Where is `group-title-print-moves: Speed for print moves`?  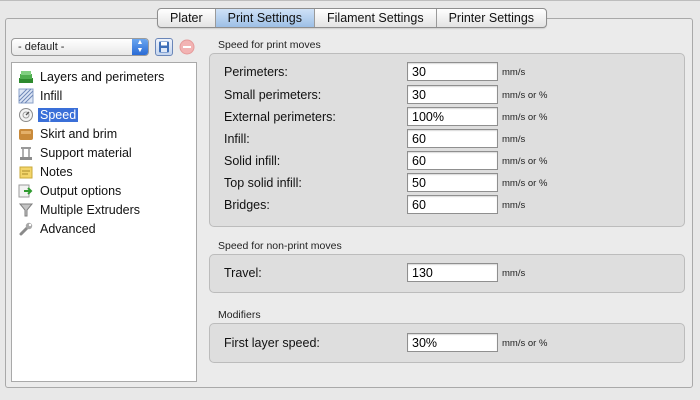 group-title-print-moves: Speed for print moves is located at coordinates (269, 45).